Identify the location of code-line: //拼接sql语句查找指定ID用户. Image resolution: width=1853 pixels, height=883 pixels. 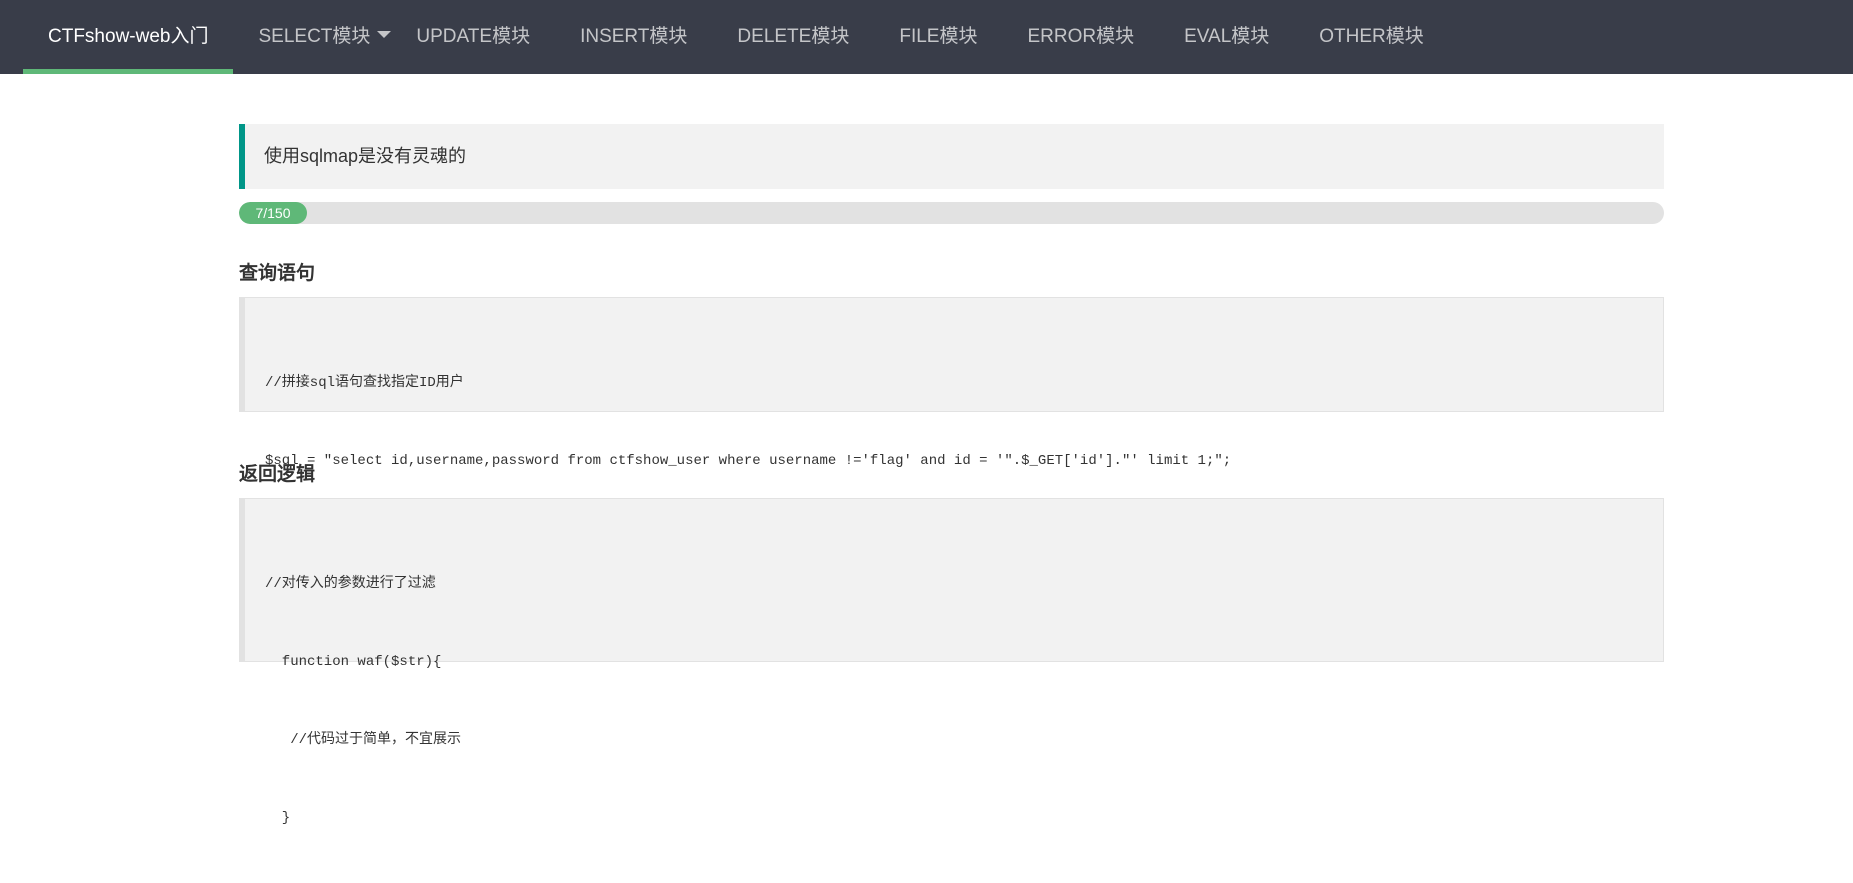
(364, 383).